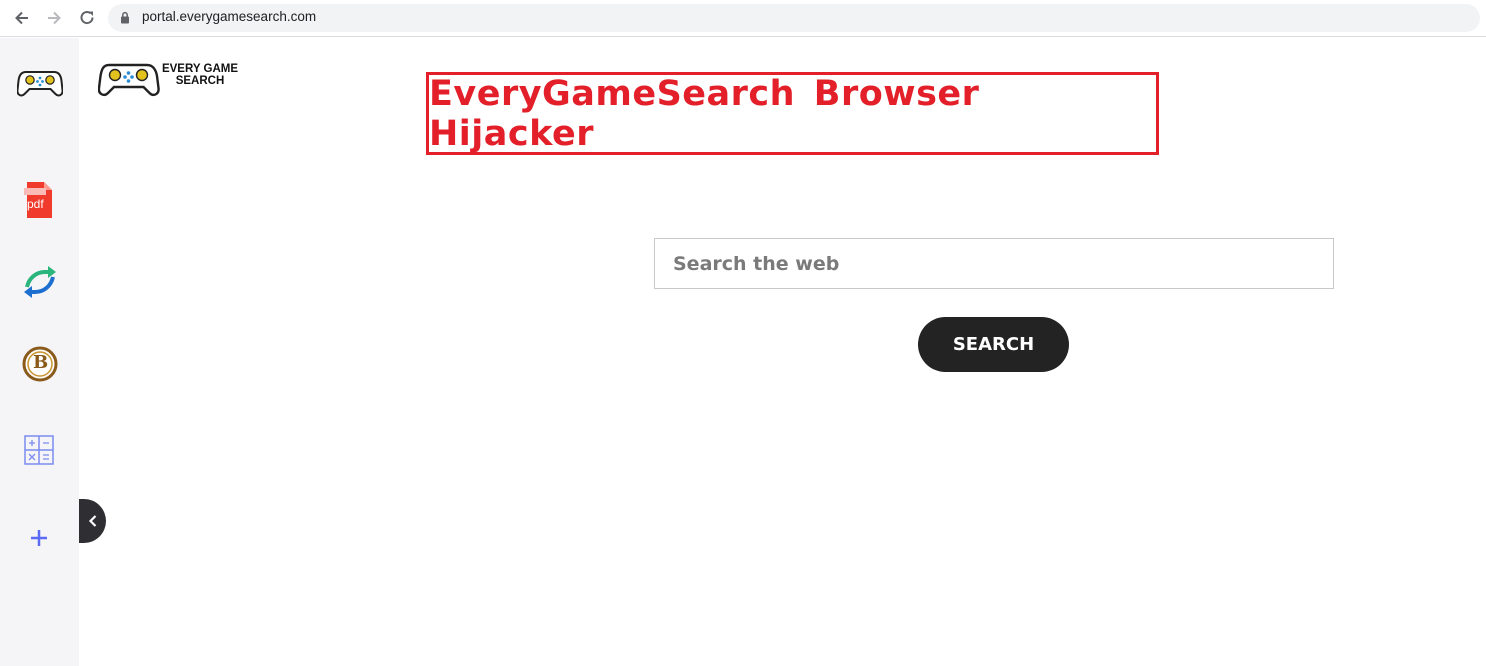 This screenshot has width=1486, height=666. Describe the element at coordinates (129, 79) in the screenshot. I see `gamepad-logo-icon` at that location.